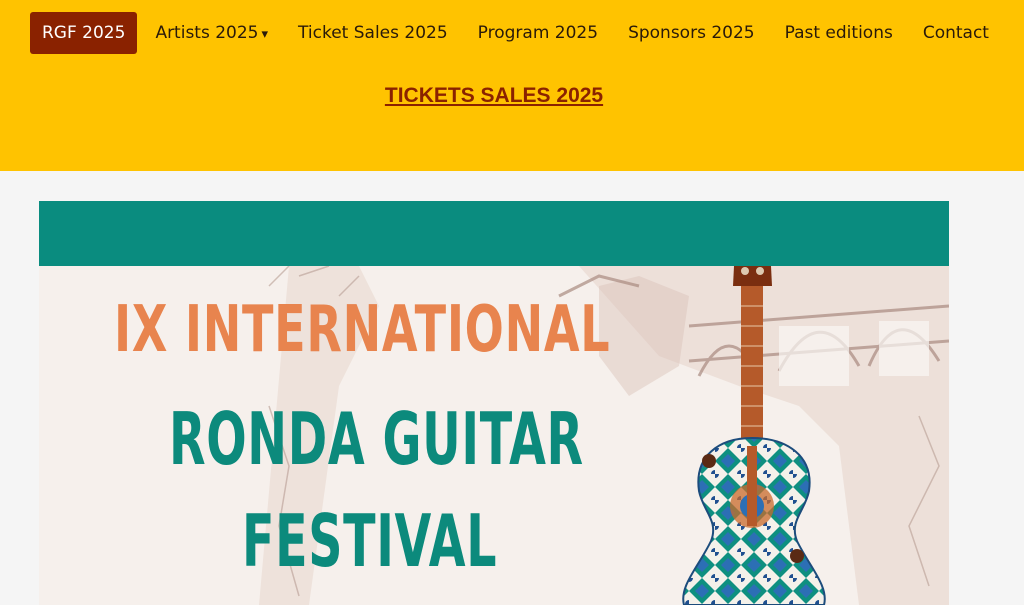  I want to click on nav-label: Program 2025, so click(538, 33).